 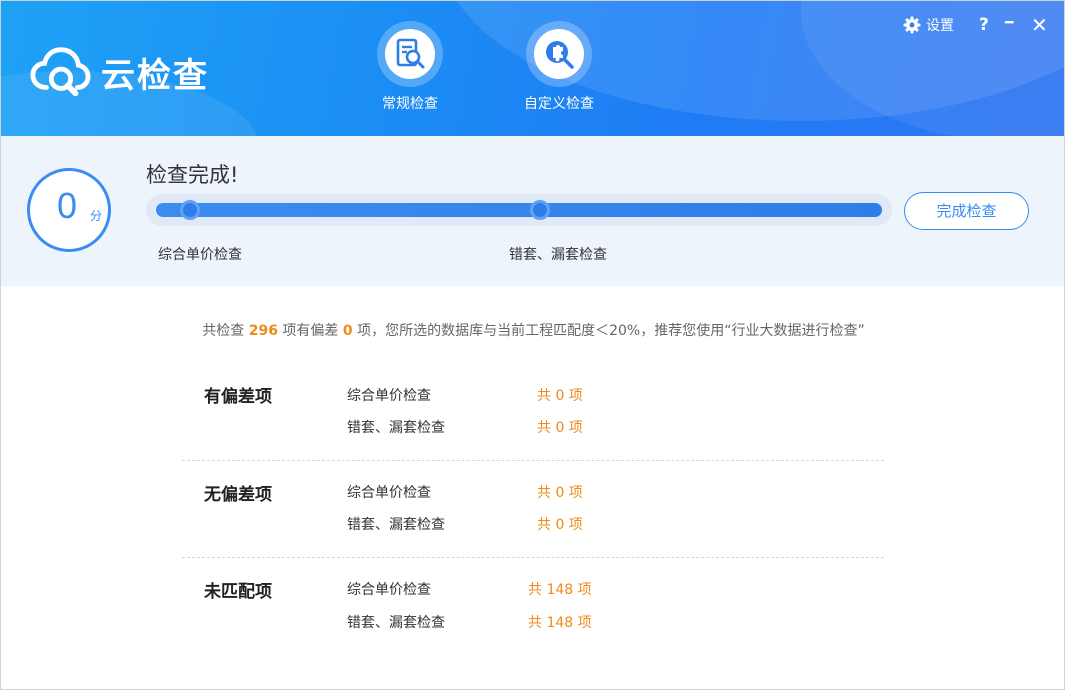 I want to click on help-button: ?, so click(x=984, y=25).